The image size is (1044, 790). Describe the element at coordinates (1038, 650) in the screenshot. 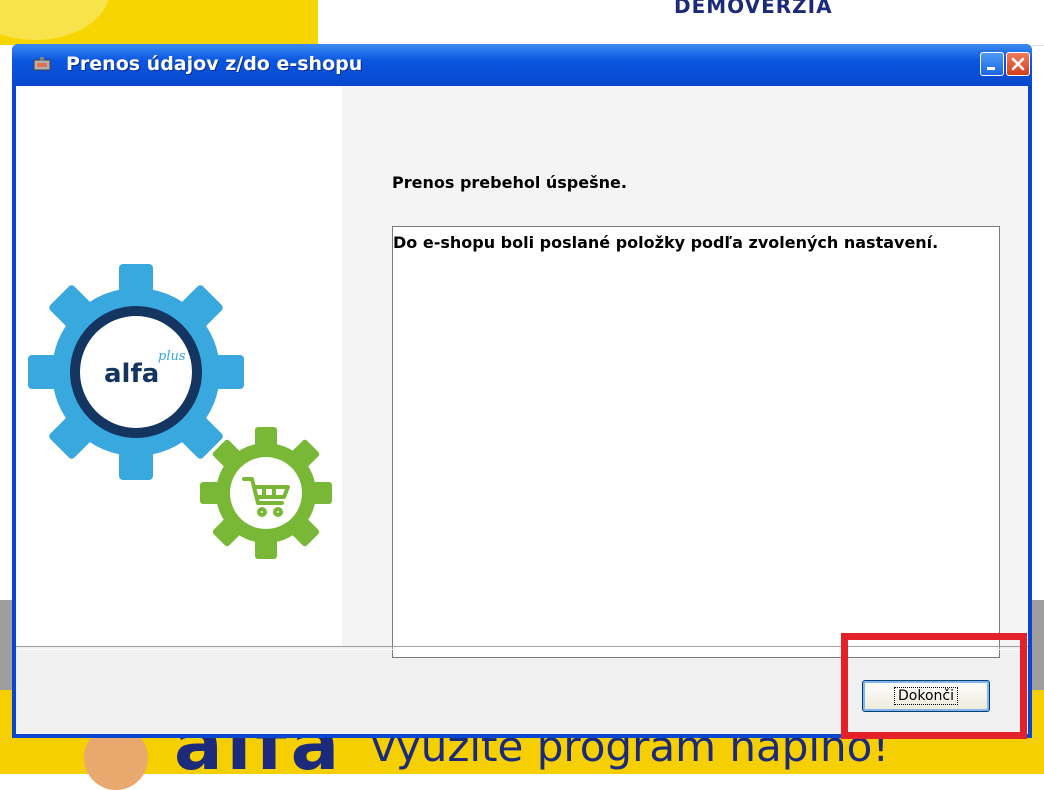

I see `background-side-right` at that location.